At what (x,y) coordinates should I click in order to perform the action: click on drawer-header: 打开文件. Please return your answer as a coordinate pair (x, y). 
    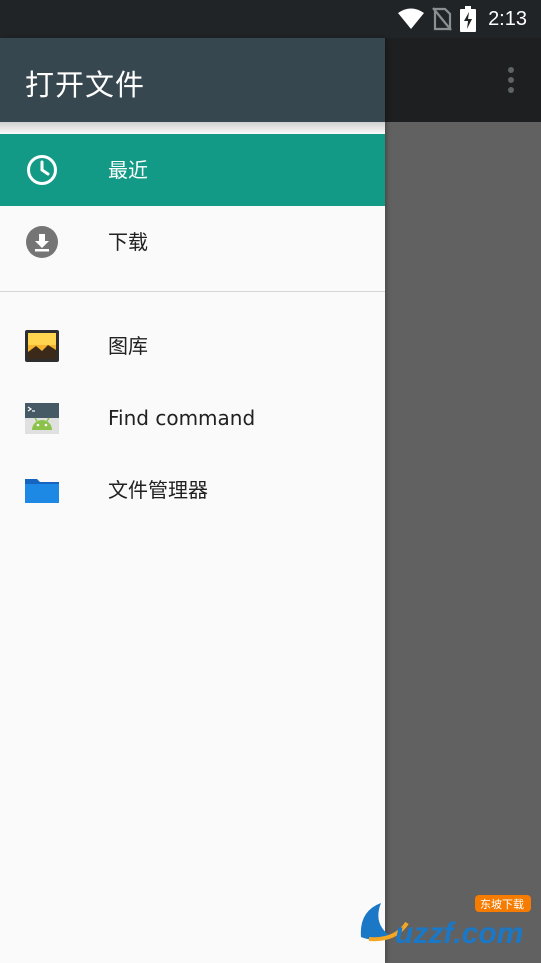
    Looking at the image, I should click on (192, 80).